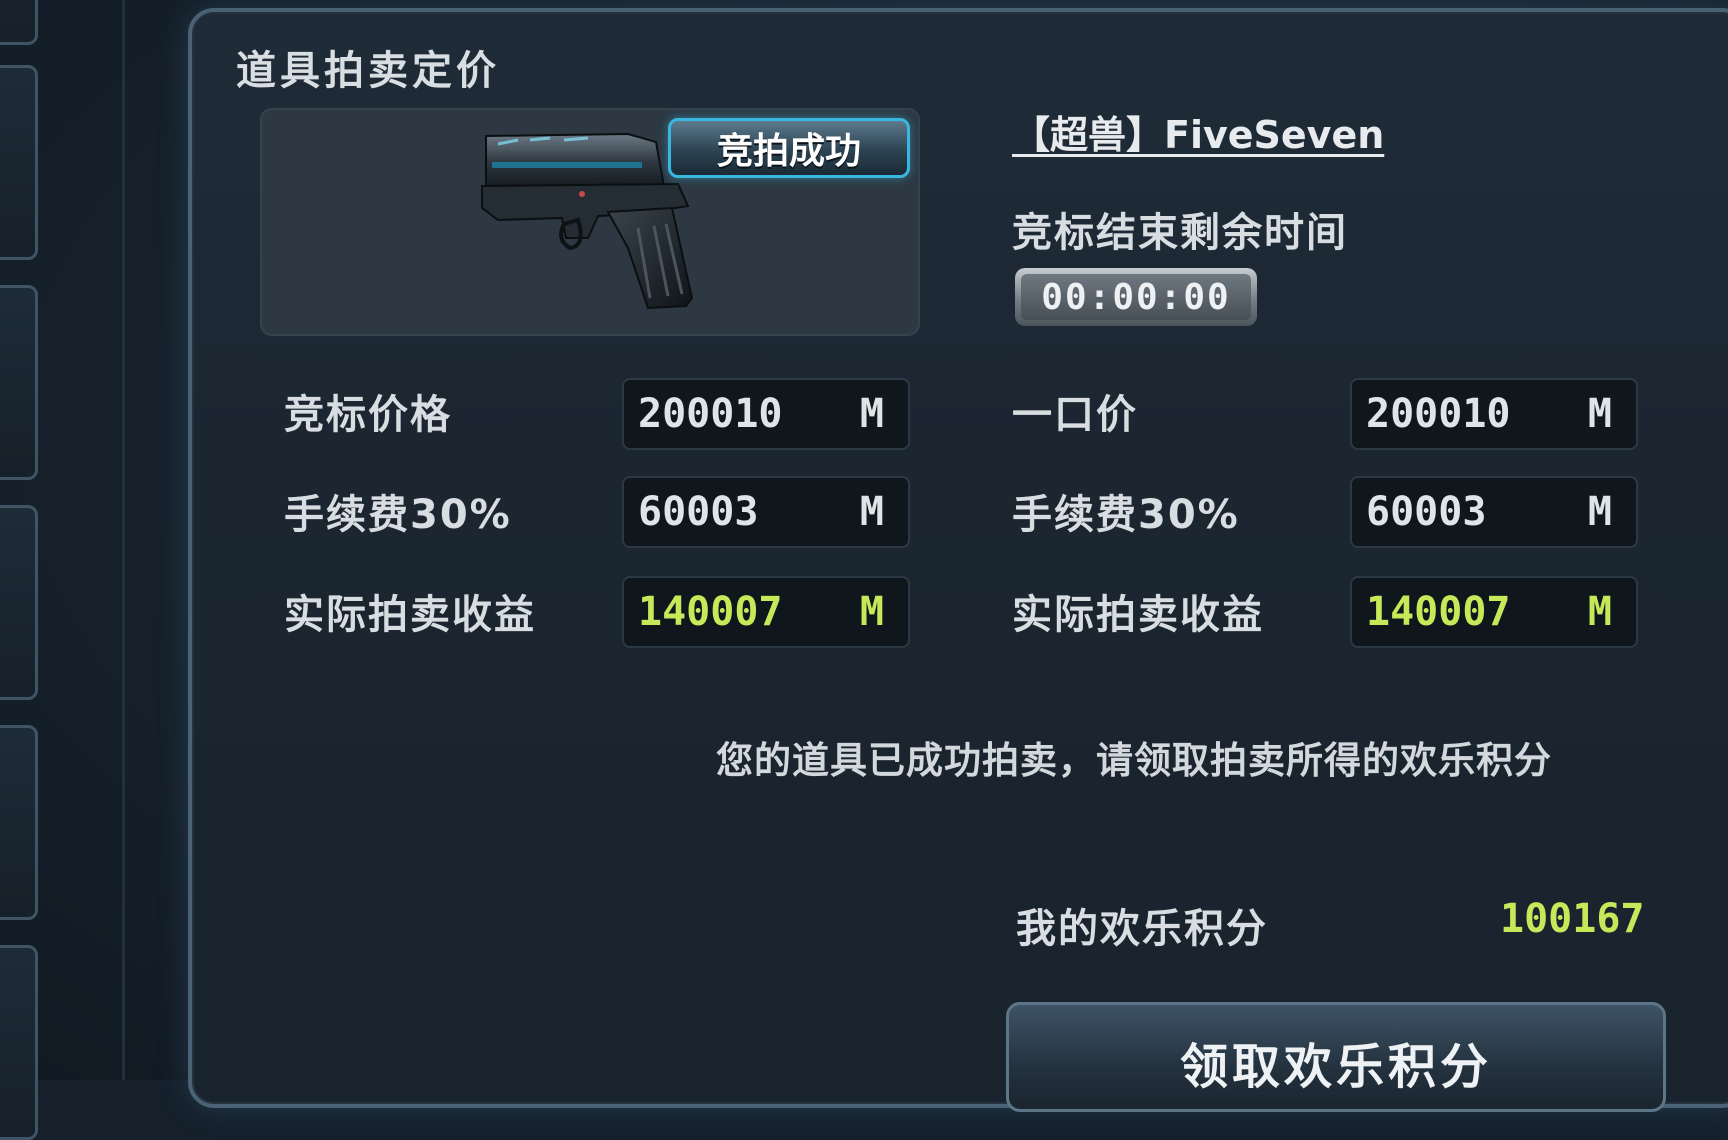  What do you see at coordinates (766, 512) in the screenshot?
I see `fee-field: 60003 M` at bounding box center [766, 512].